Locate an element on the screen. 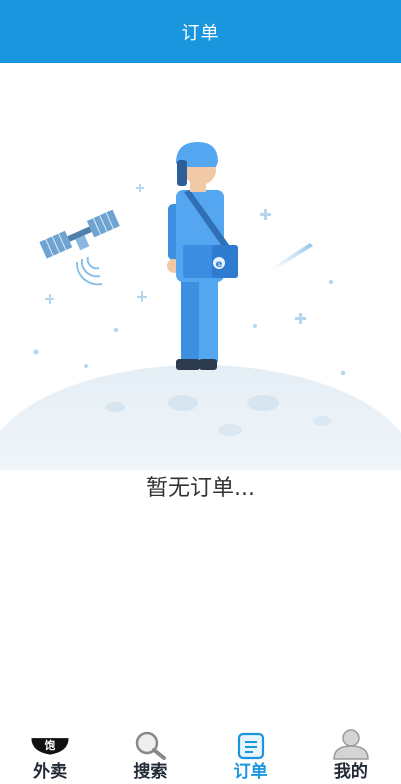 The height and width of the screenshot is (784, 401). page-title: 订单 is located at coordinates (200, 33).